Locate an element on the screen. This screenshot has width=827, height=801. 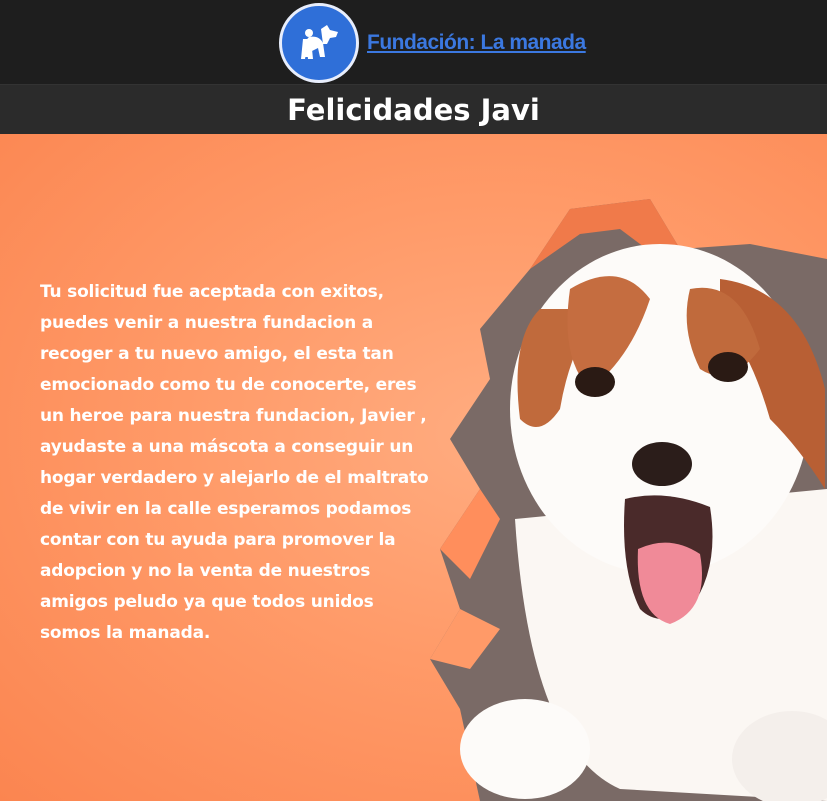
title-bar: Felicidades Javi is located at coordinates (413, 109).